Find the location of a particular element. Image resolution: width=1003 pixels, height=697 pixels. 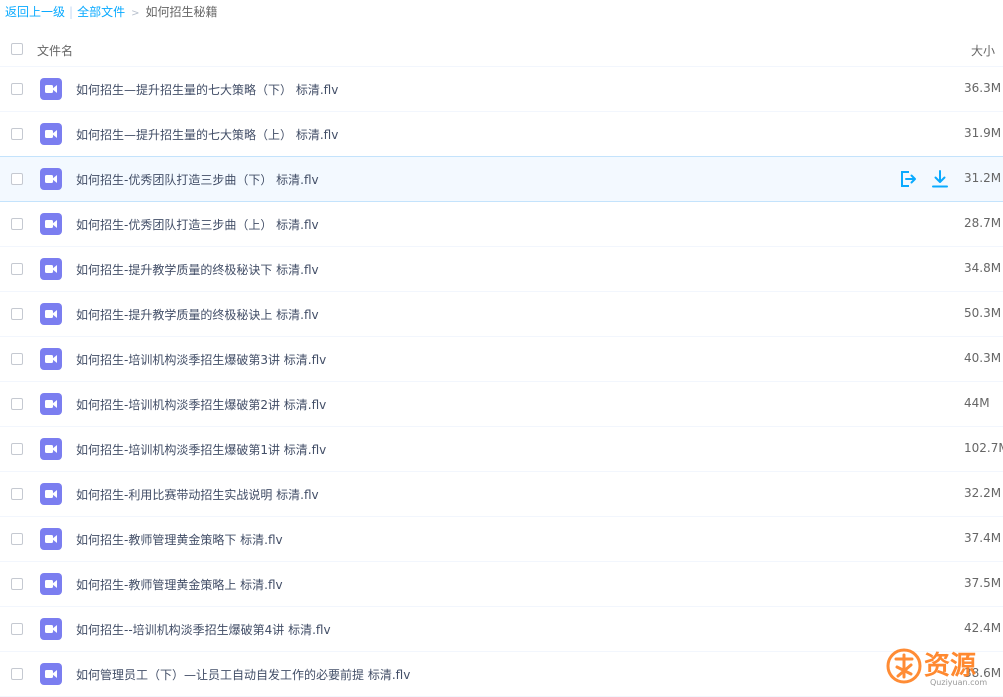

table-row: 如何招生--培训机构淡季招生爆破第4讲 标清.flv 42.4M is located at coordinates (501, 629).